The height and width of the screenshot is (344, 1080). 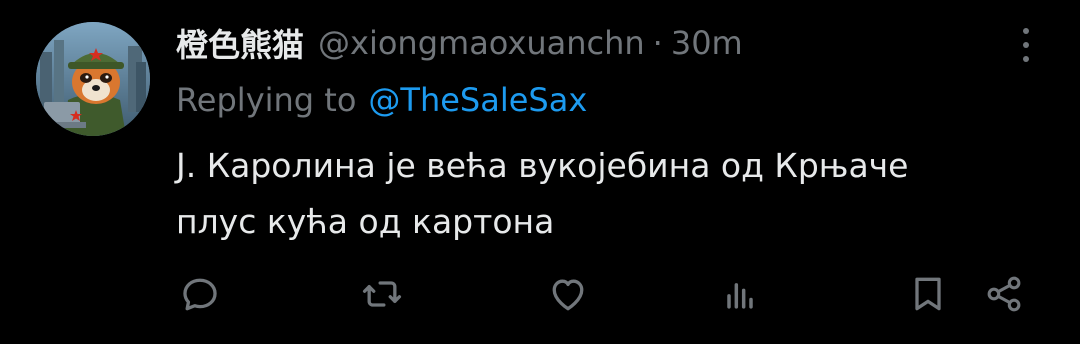 I want to click on share-icon, so click(x=1004, y=294).